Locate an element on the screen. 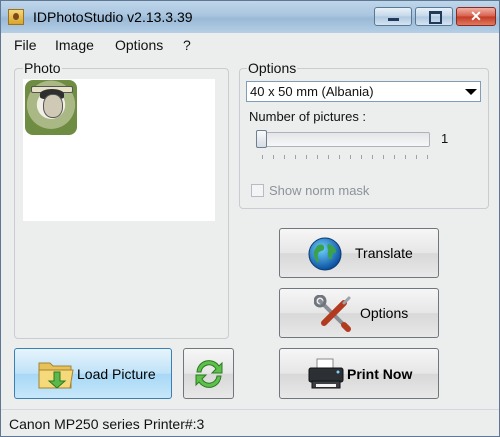 The image size is (500, 437). menu-file: File is located at coordinates (25, 45).